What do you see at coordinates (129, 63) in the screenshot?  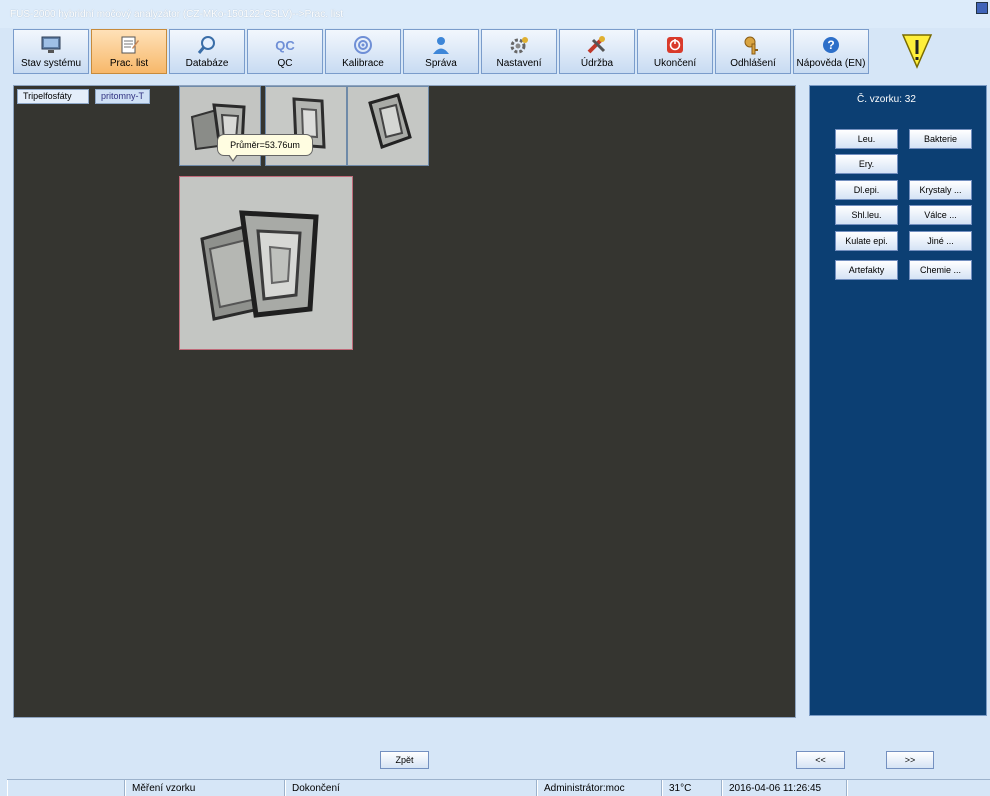 I see `toolbar-label: Prac. list` at bounding box center [129, 63].